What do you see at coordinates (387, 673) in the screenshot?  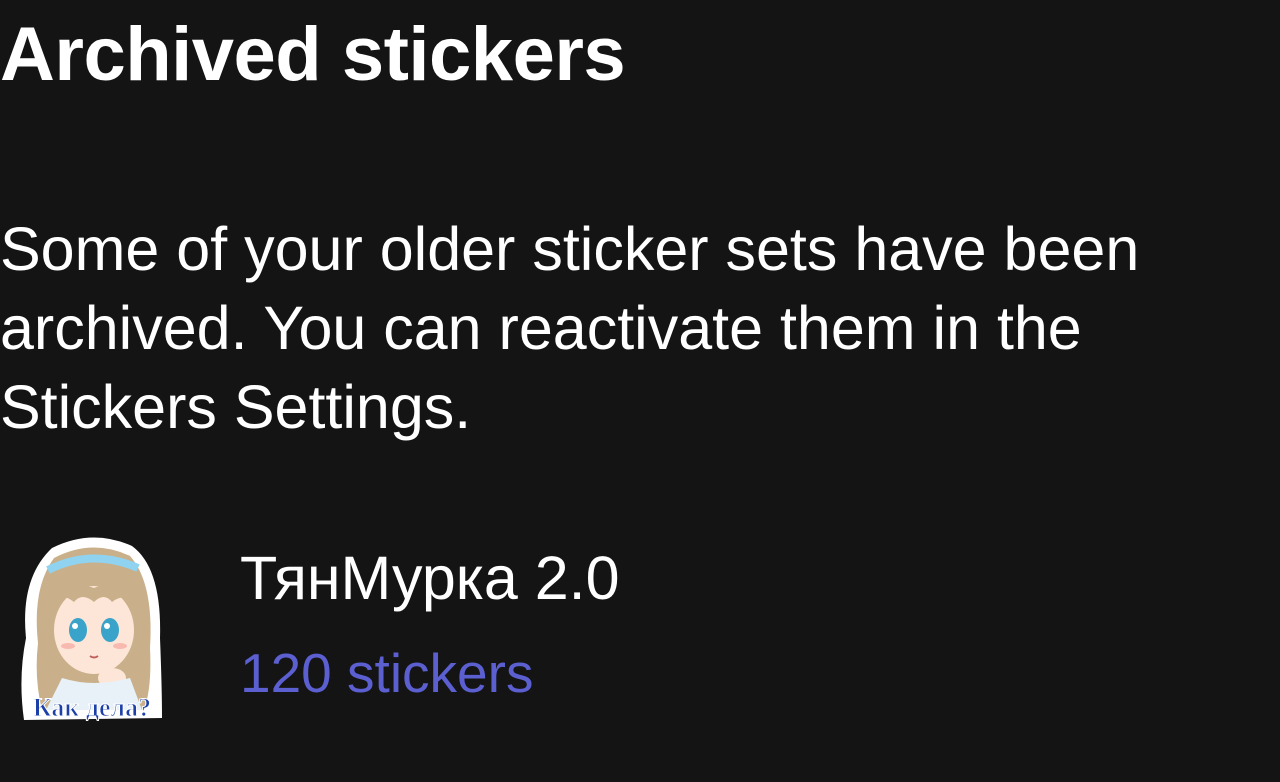 I see `sticker-set-count: 120 stickers` at bounding box center [387, 673].